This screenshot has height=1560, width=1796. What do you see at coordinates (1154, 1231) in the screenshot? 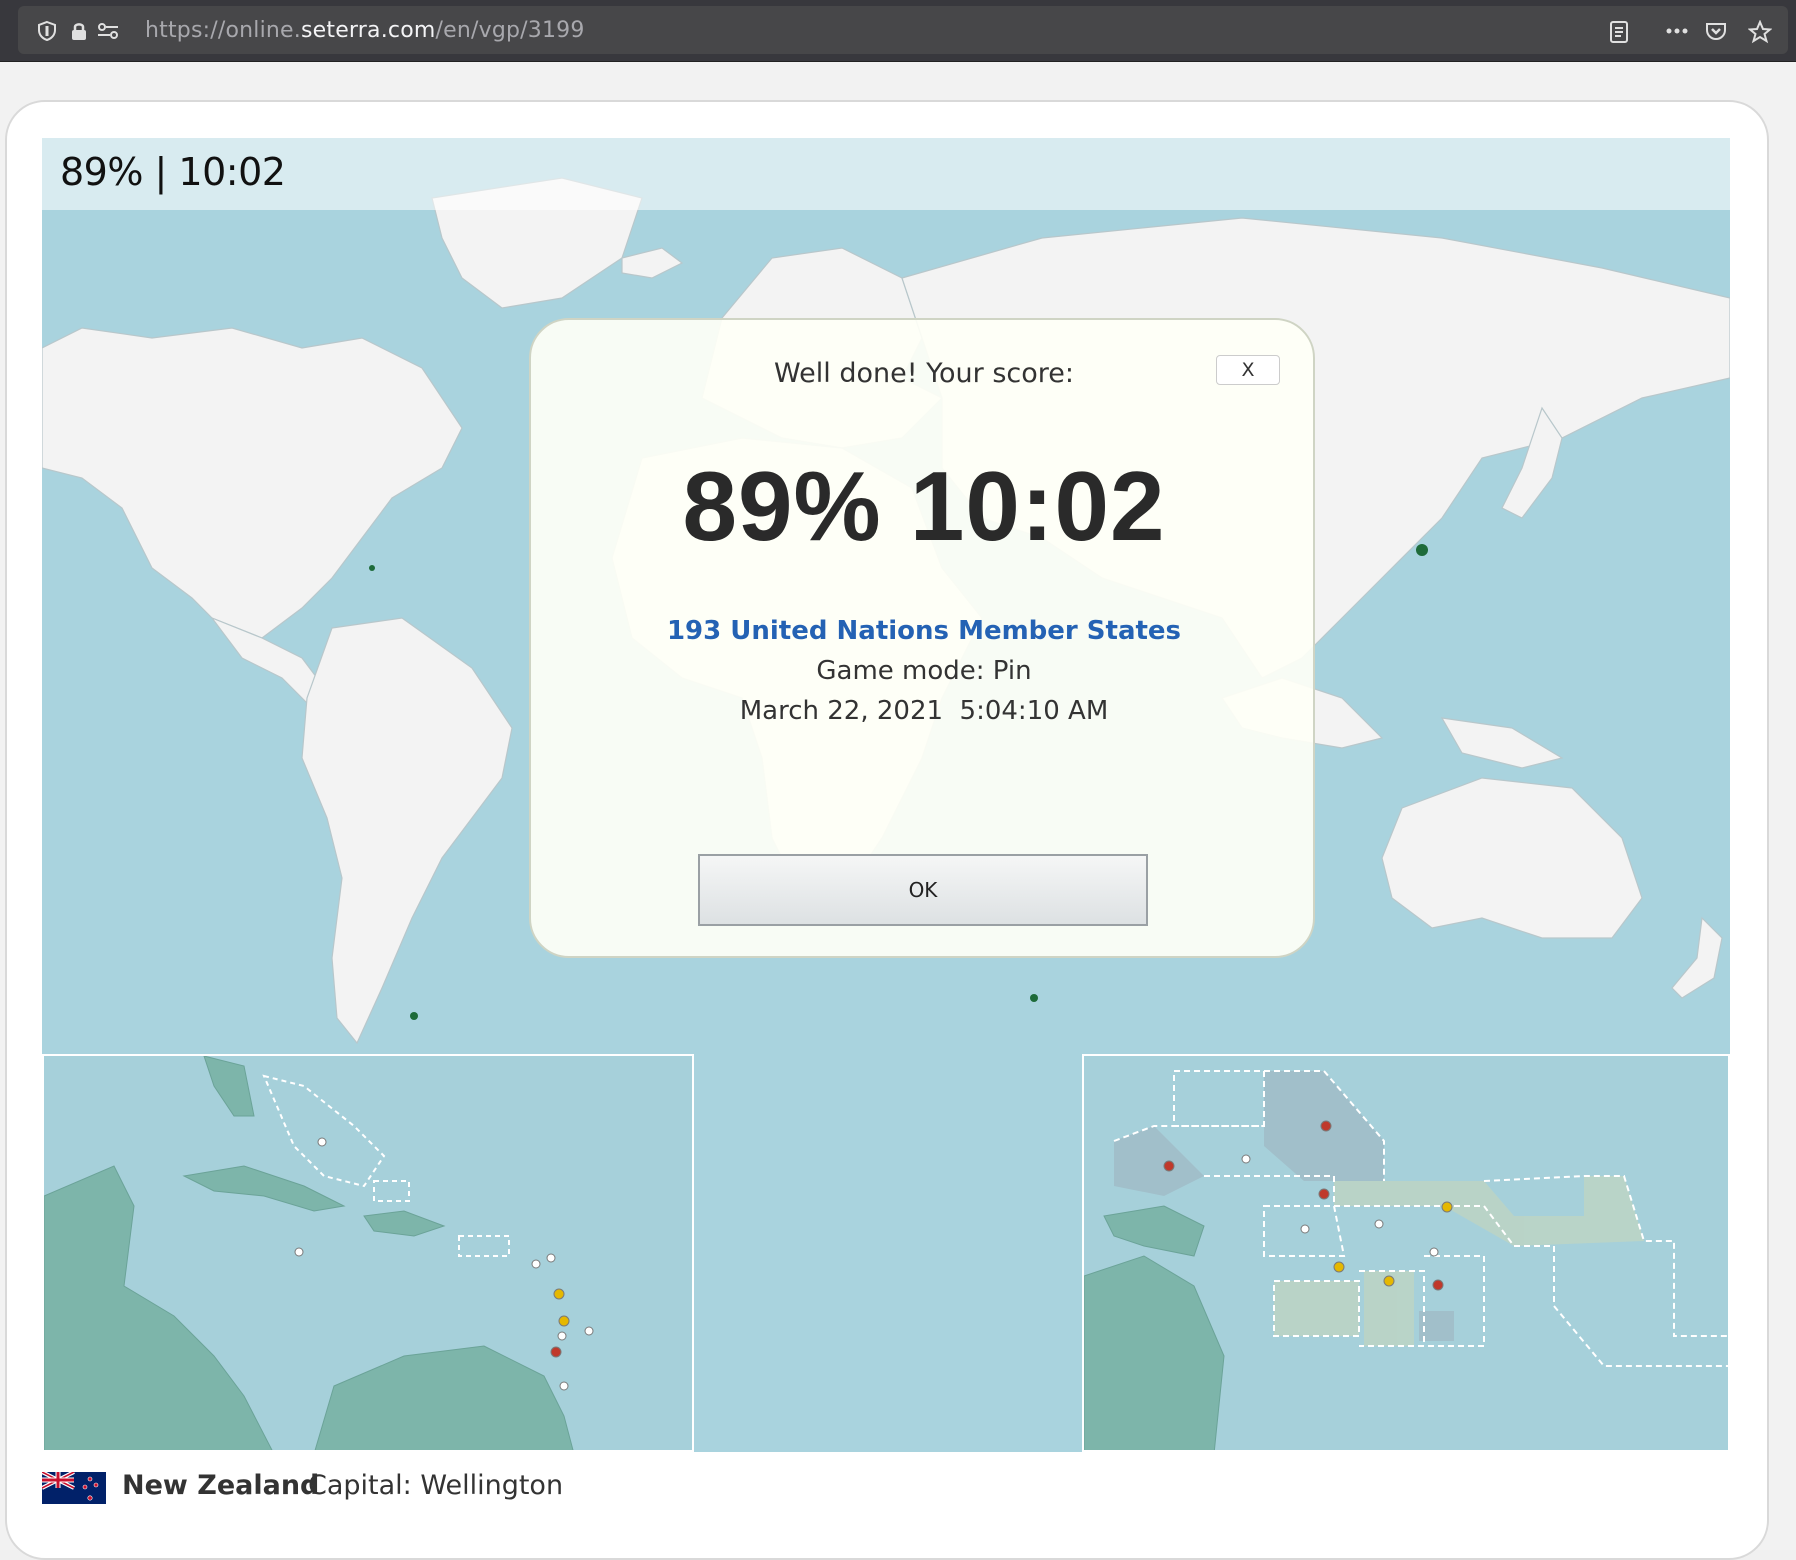
I see `new-guinea-inset-land` at bounding box center [1154, 1231].